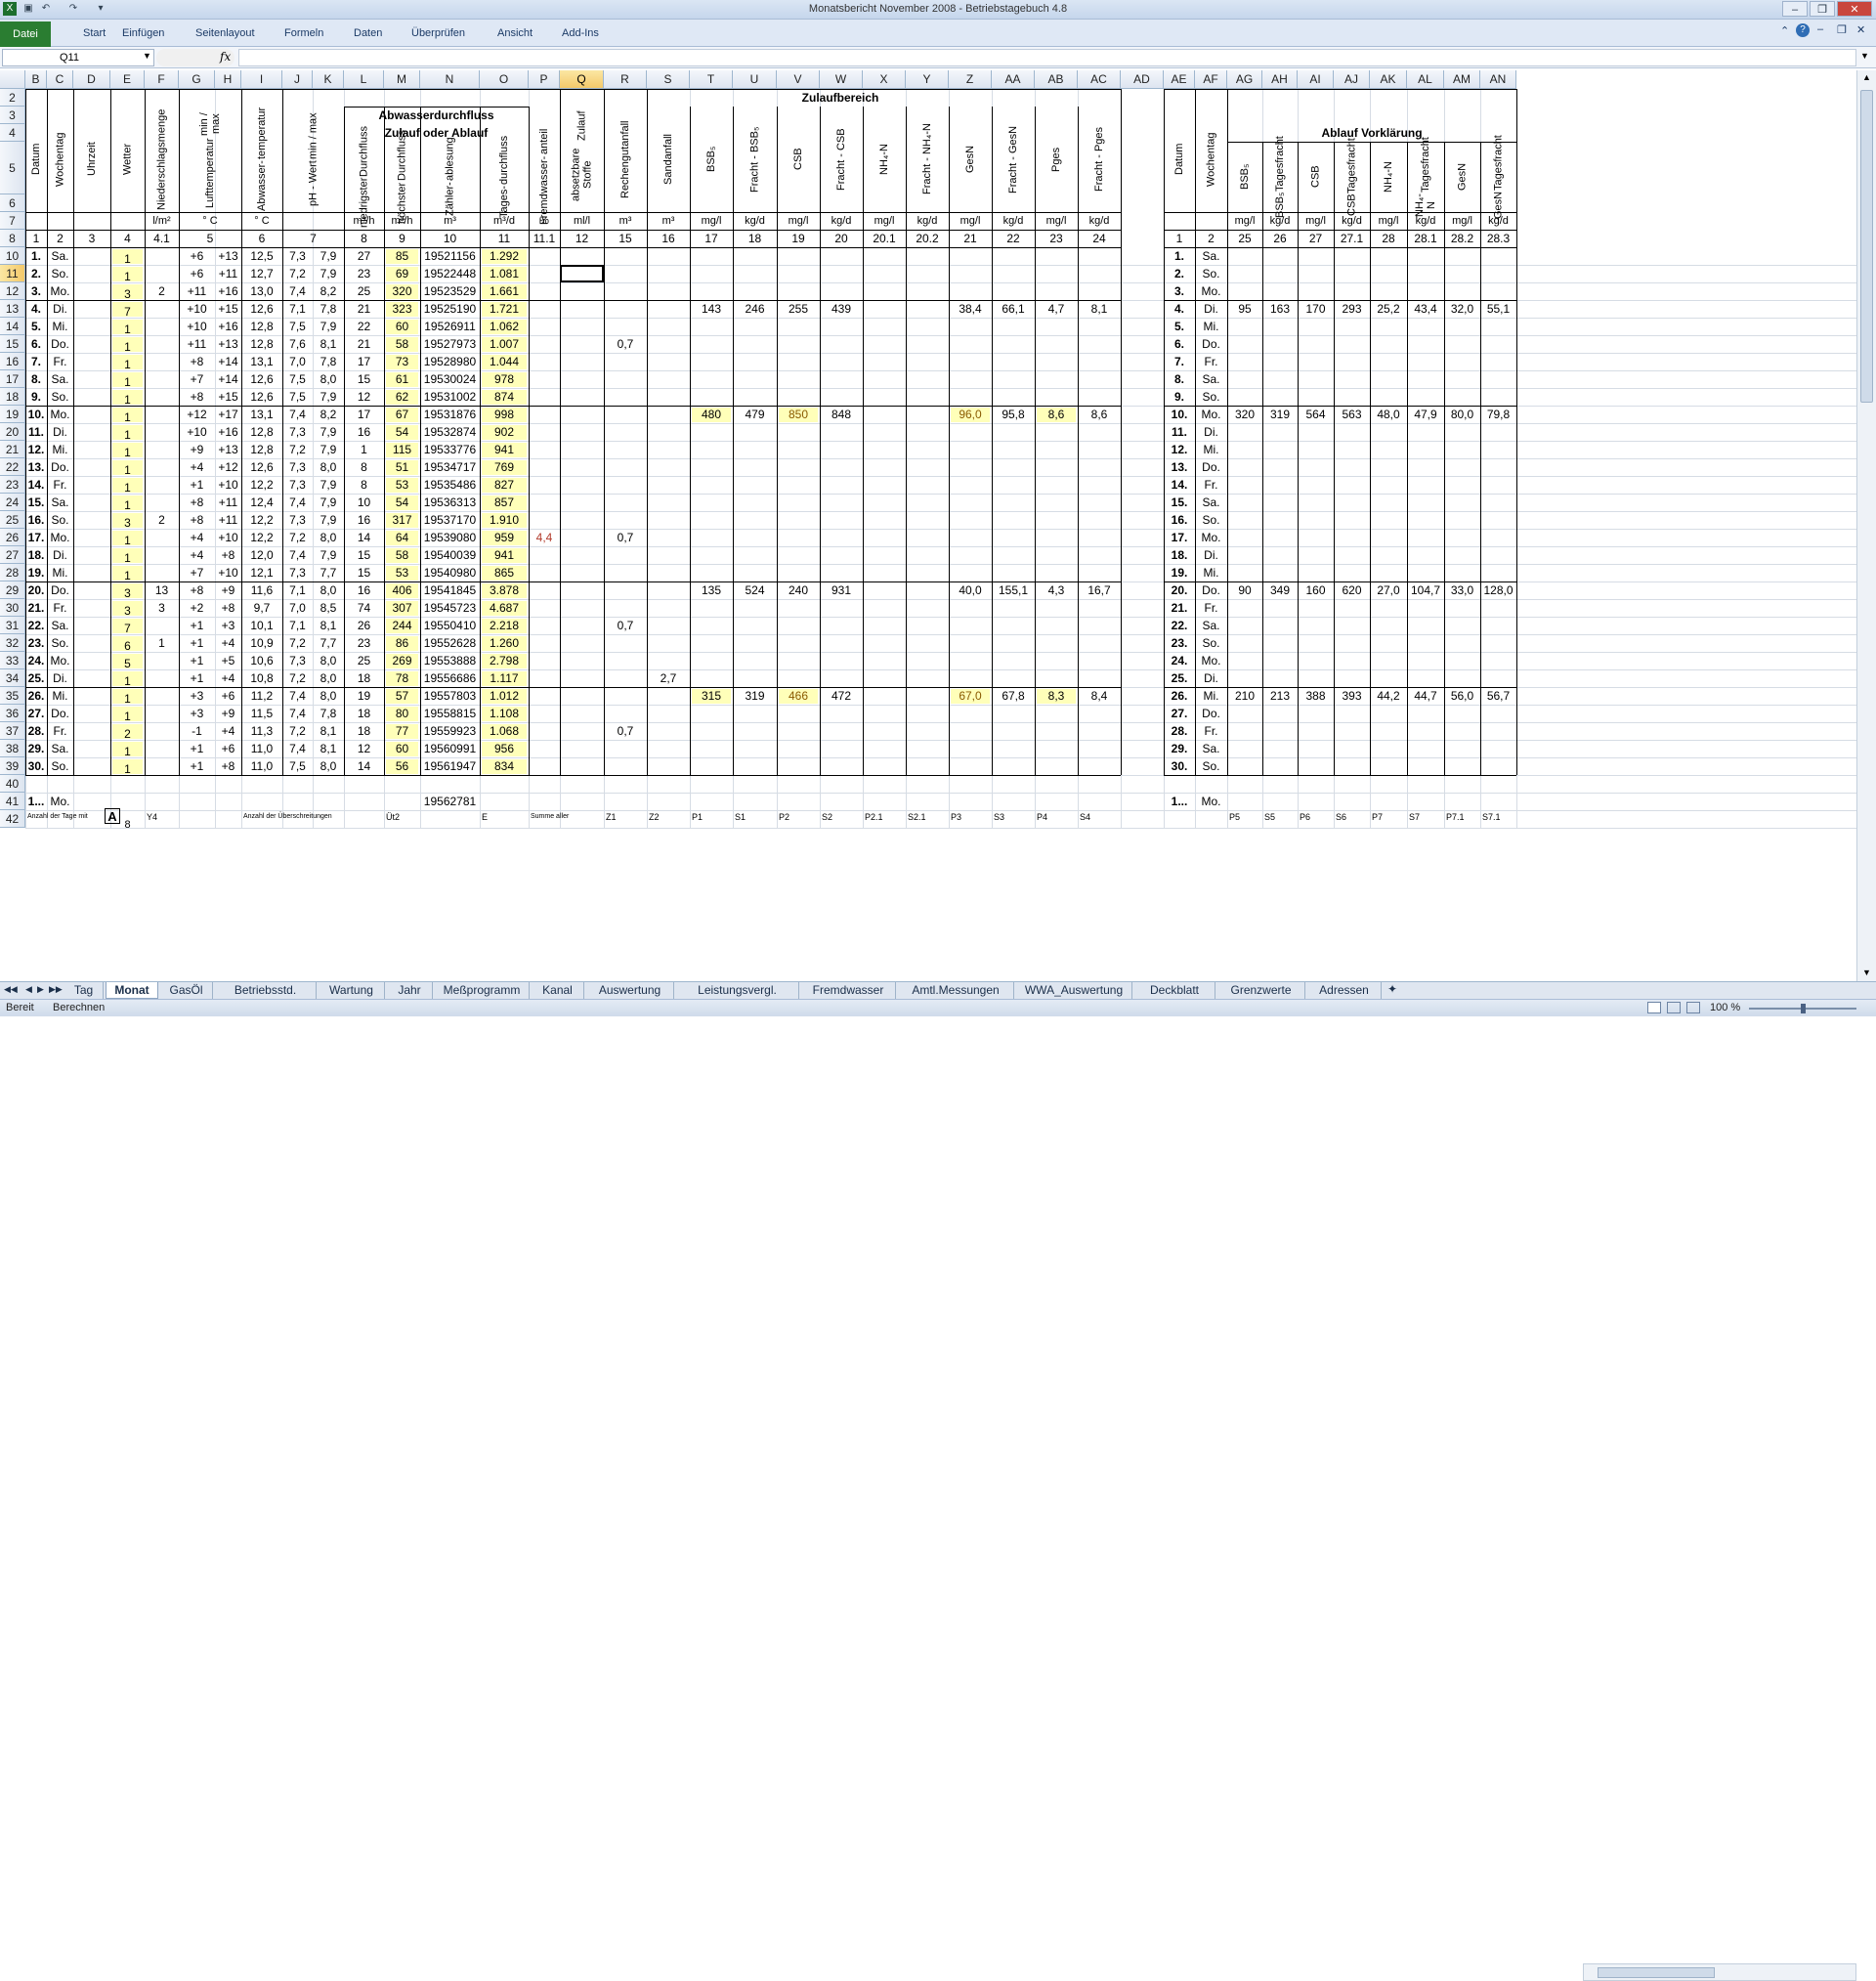 Image resolution: width=1876 pixels, height=1981 pixels. What do you see at coordinates (1795, 9) in the screenshot?
I see `minimize-button: –` at bounding box center [1795, 9].